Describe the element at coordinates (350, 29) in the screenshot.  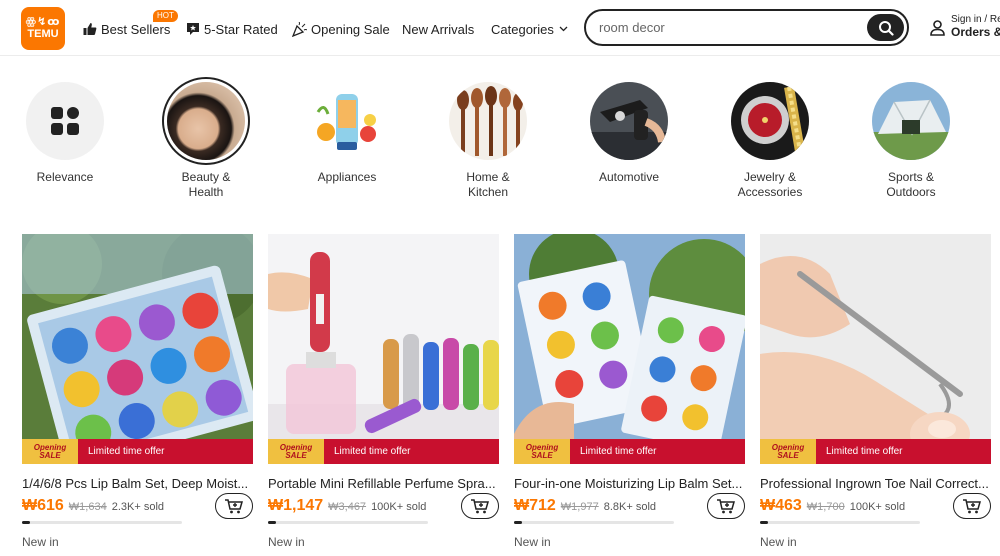
I see `nav-label: Opening Sale` at that location.